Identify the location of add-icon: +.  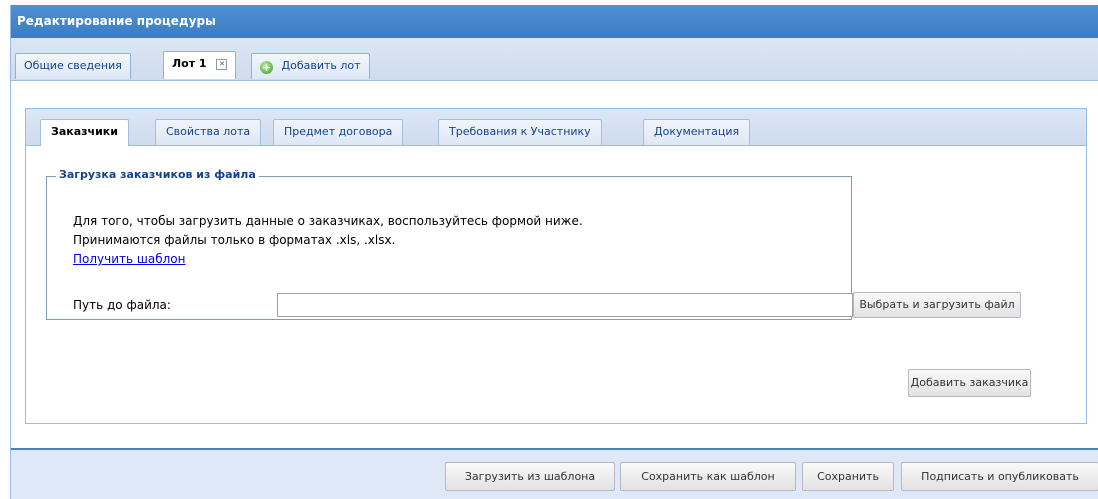
(266, 67).